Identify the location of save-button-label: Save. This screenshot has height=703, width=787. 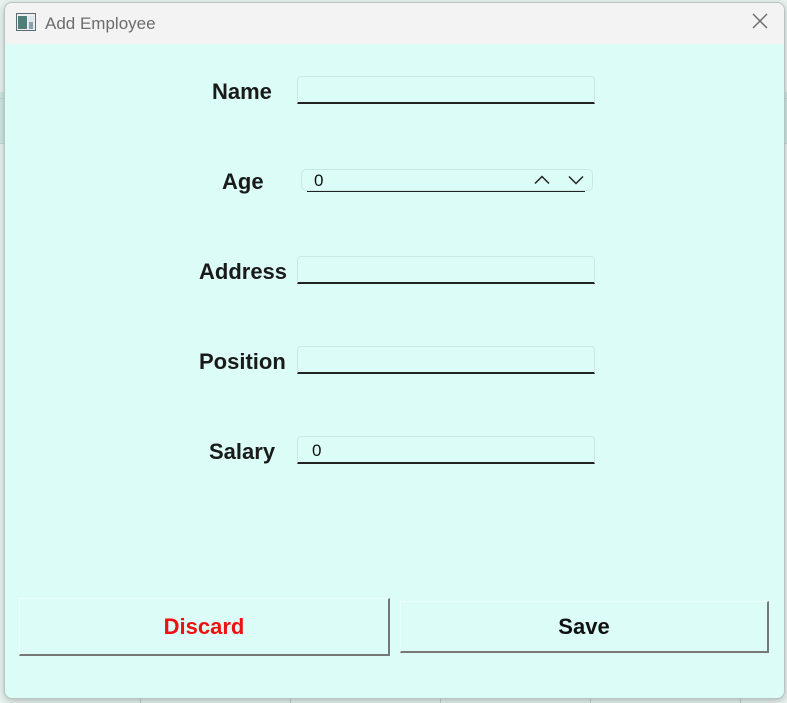
(584, 626).